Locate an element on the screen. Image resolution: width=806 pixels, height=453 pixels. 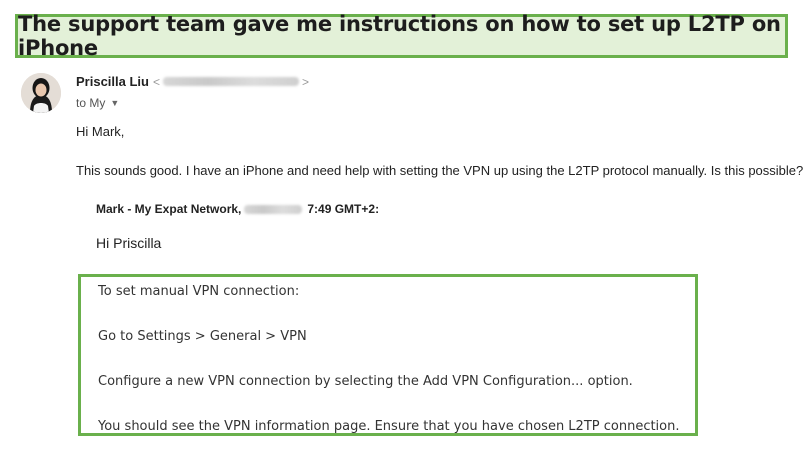
sender-line: Priscilla Liu < > is located at coordinates (192, 81).